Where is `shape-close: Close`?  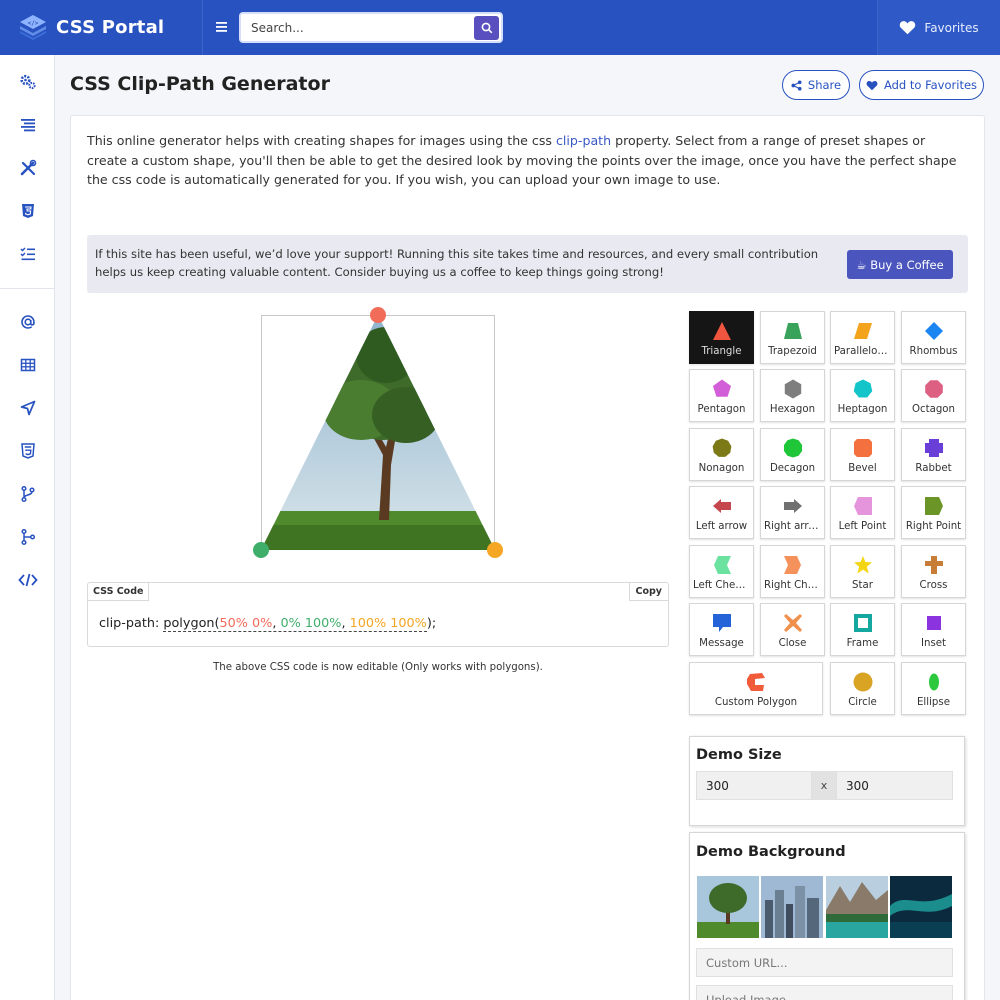
shape-close: Close is located at coordinates (792, 629).